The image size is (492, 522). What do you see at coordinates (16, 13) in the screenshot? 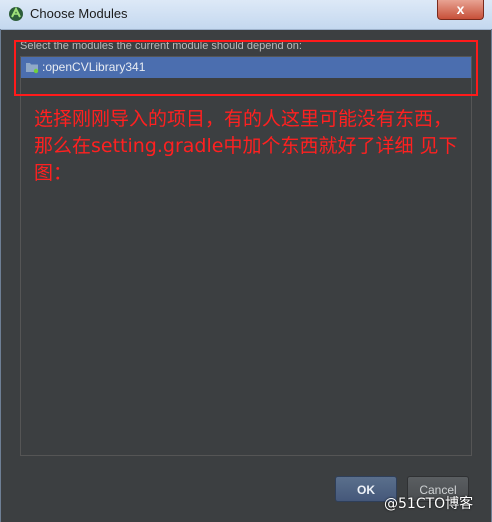
I see `android-studio-icon` at bounding box center [16, 13].